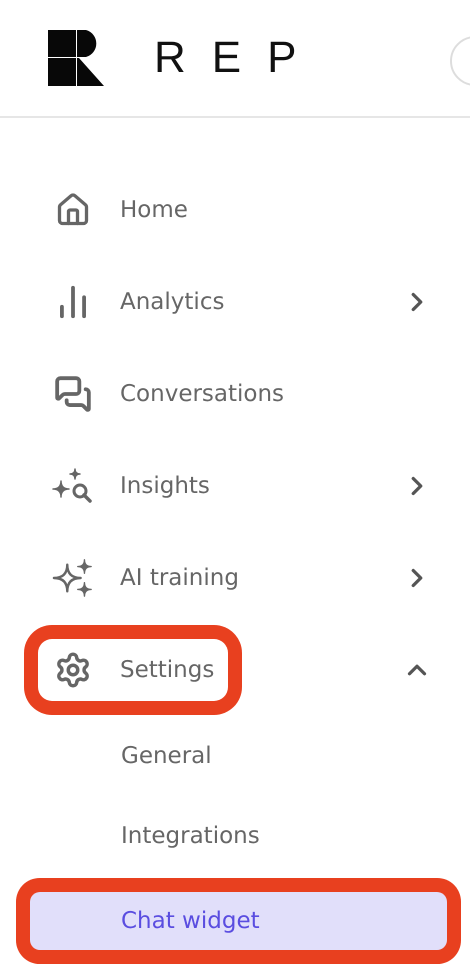  Describe the element at coordinates (73, 394) in the screenshot. I see `chat-icon` at that location.